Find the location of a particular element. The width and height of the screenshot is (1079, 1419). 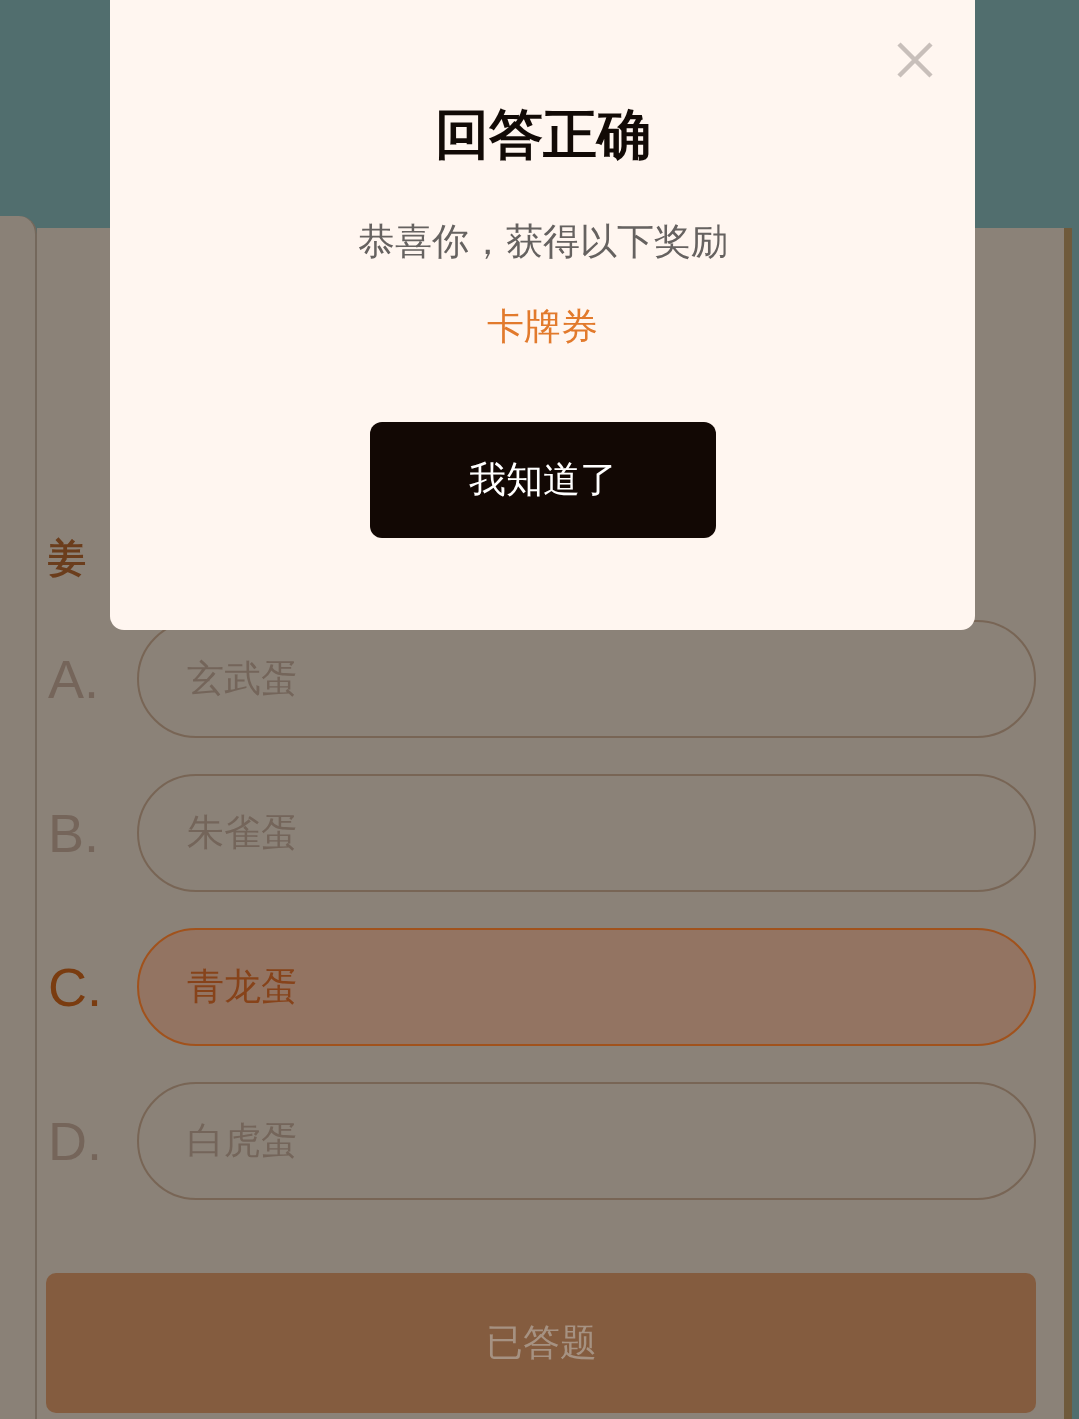

dialog-message: 恭喜你，获得以下奖励 is located at coordinates (542, 242).